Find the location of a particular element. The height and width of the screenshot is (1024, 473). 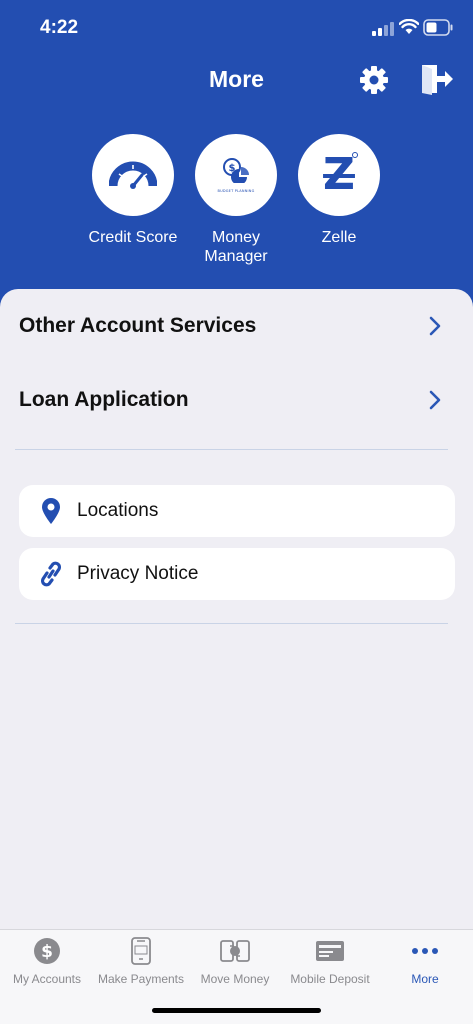

tab-more: More is located at coordinates (425, 961).